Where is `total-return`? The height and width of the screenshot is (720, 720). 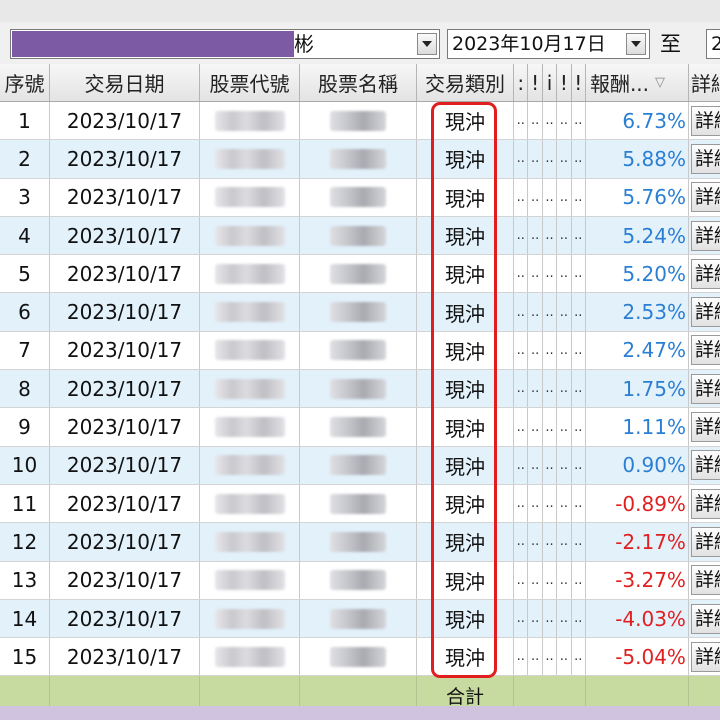 total-return is located at coordinates (637, 691).